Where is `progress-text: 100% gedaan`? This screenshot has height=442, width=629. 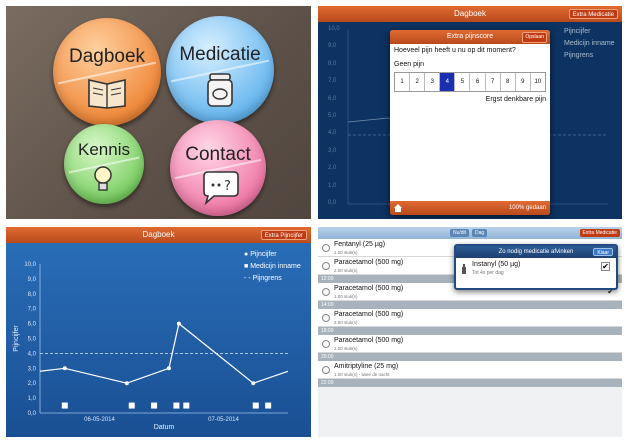 progress-text: 100% gedaan is located at coordinates (527, 208).